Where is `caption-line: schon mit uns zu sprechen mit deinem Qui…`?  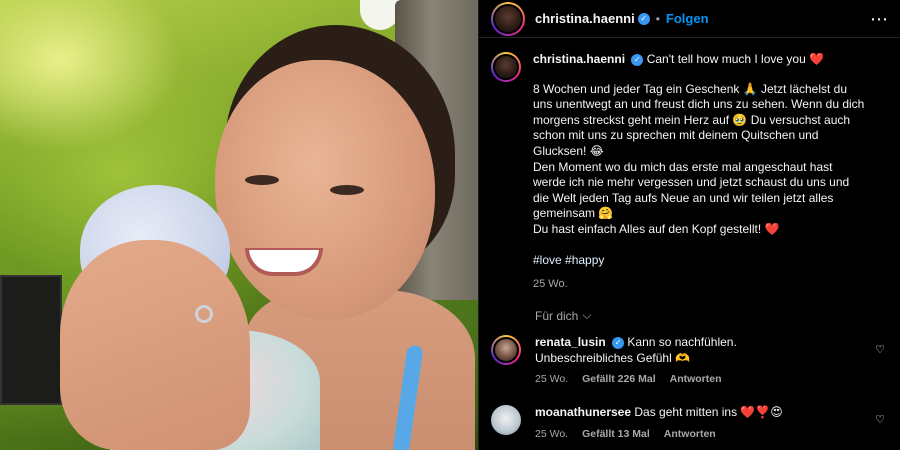 caption-line: schon mit uns zu sprechen mit deinem Qui… is located at coordinates (676, 135).